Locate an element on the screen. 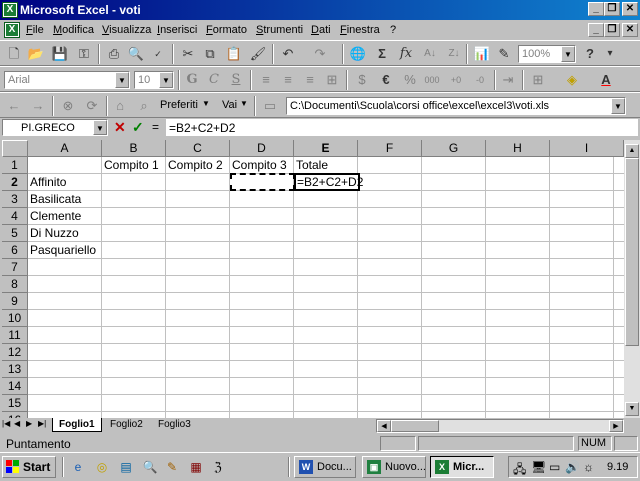 This screenshot has height=481, width=640. last-sheet-icon: ▶| is located at coordinates (42, 423).